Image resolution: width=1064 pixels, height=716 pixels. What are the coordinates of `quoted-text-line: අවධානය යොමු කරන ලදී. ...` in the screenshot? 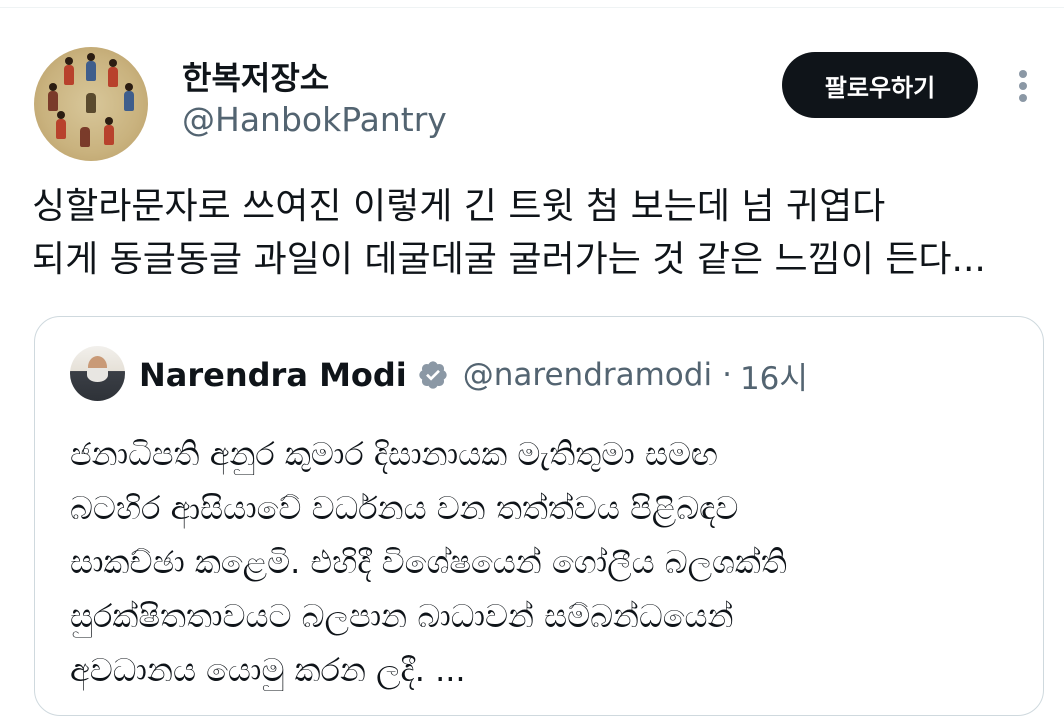 It's located at (268, 670).